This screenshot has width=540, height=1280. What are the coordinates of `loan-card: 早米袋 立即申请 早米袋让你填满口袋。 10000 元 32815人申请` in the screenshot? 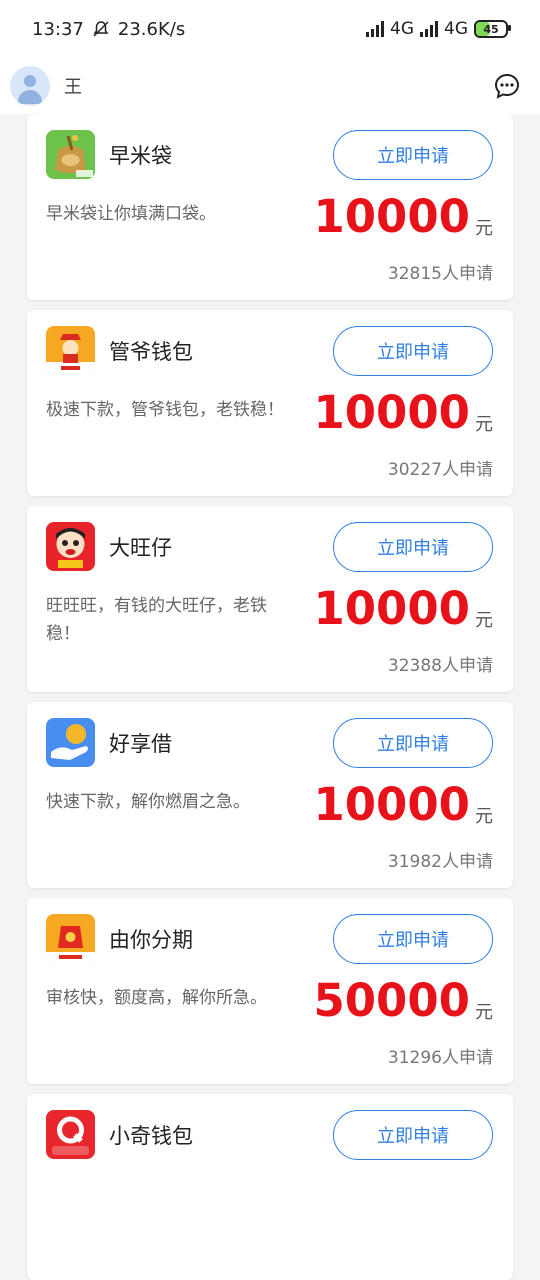 It's located at (270, 207).